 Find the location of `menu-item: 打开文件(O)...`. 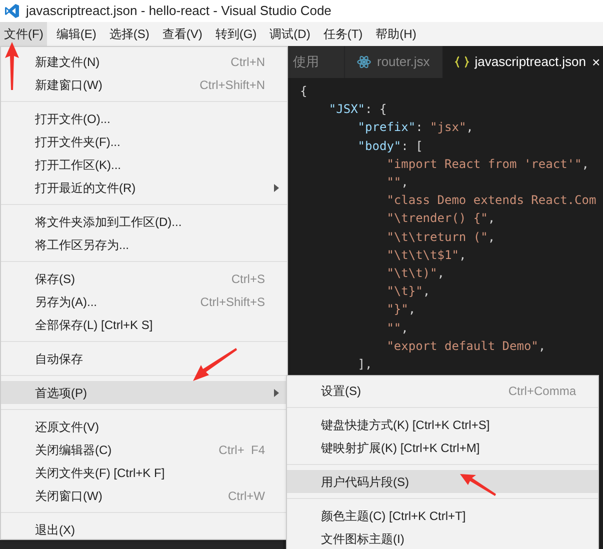

menu-item: 打开文件(O)... is located at coordinates (144, 118).